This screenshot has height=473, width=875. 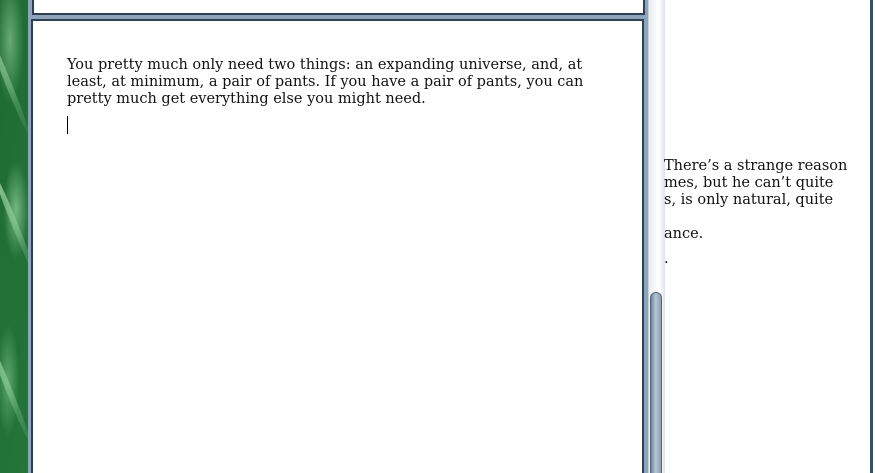 What do you see at coordinates (871, 236) in the screenshot?
I see `window-edge` at bounding box center [871, 236].